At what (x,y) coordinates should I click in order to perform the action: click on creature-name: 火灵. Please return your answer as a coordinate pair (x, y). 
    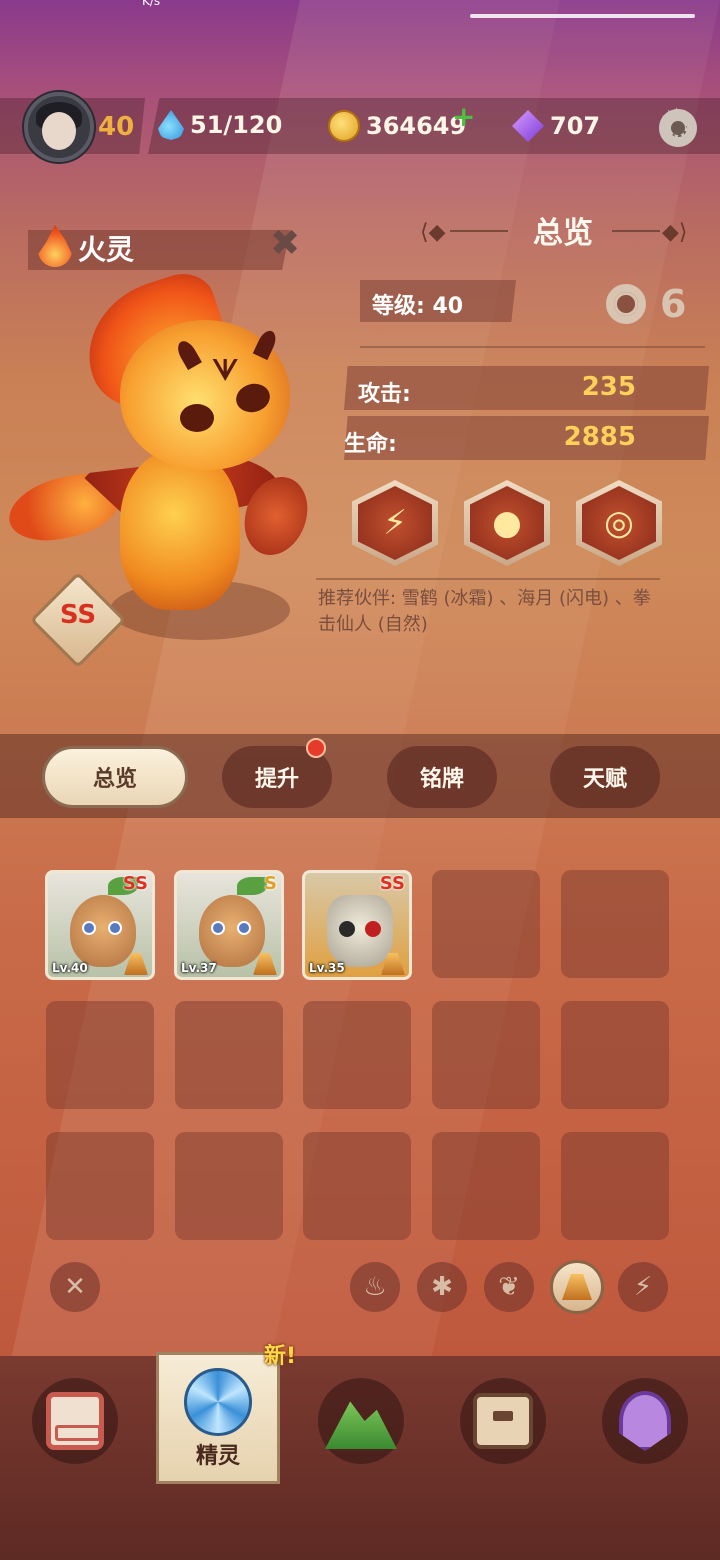
    Looking at the image, I should click on (106, 249).